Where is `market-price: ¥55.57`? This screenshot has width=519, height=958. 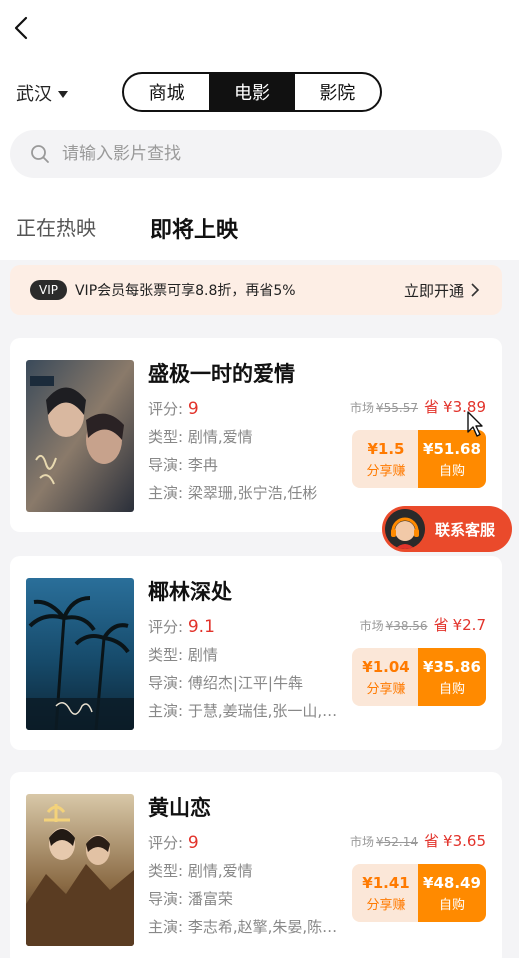
market-price: ¥55.57 is located at coordinates (397, 408).